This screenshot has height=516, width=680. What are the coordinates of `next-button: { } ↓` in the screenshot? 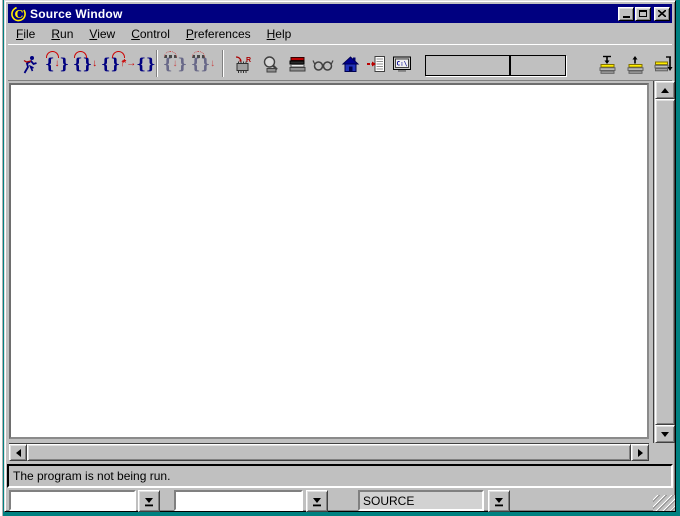 It's located at (85, 63).